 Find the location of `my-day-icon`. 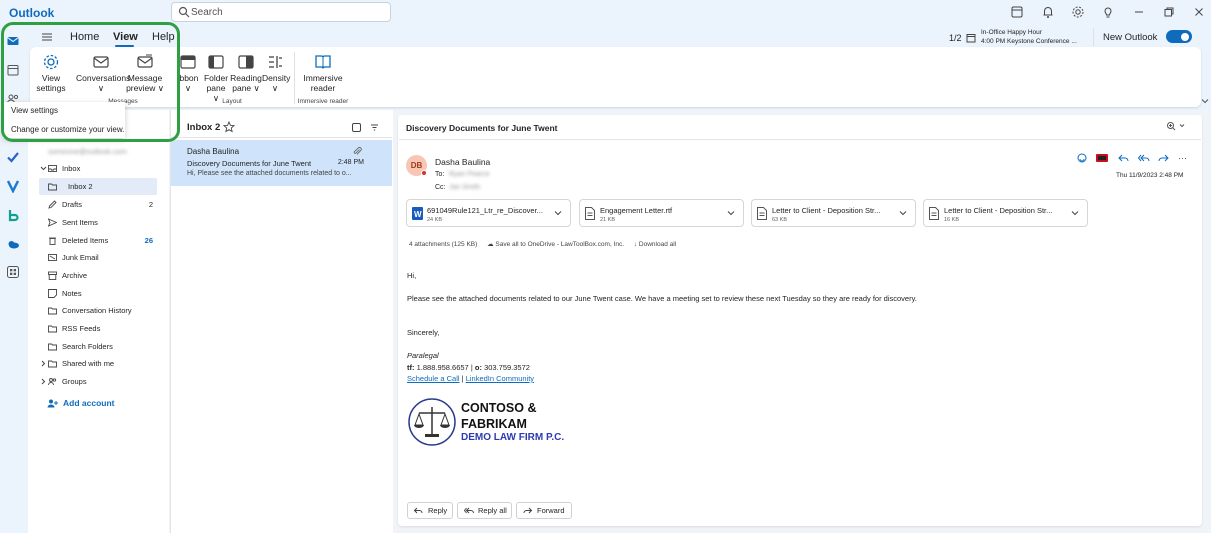

my-day-icon is located at coordinates (1017, 12).